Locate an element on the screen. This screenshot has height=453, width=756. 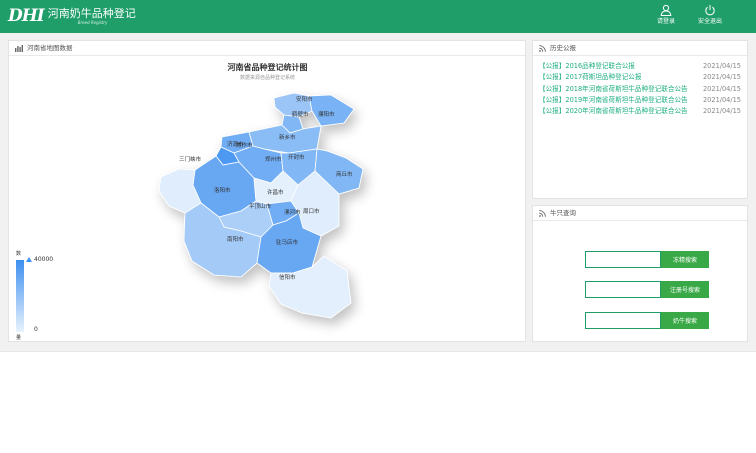
notice-item: 【公报】2016品种登记联合公报 2021/04/15 is located at coordinates (640, 66).